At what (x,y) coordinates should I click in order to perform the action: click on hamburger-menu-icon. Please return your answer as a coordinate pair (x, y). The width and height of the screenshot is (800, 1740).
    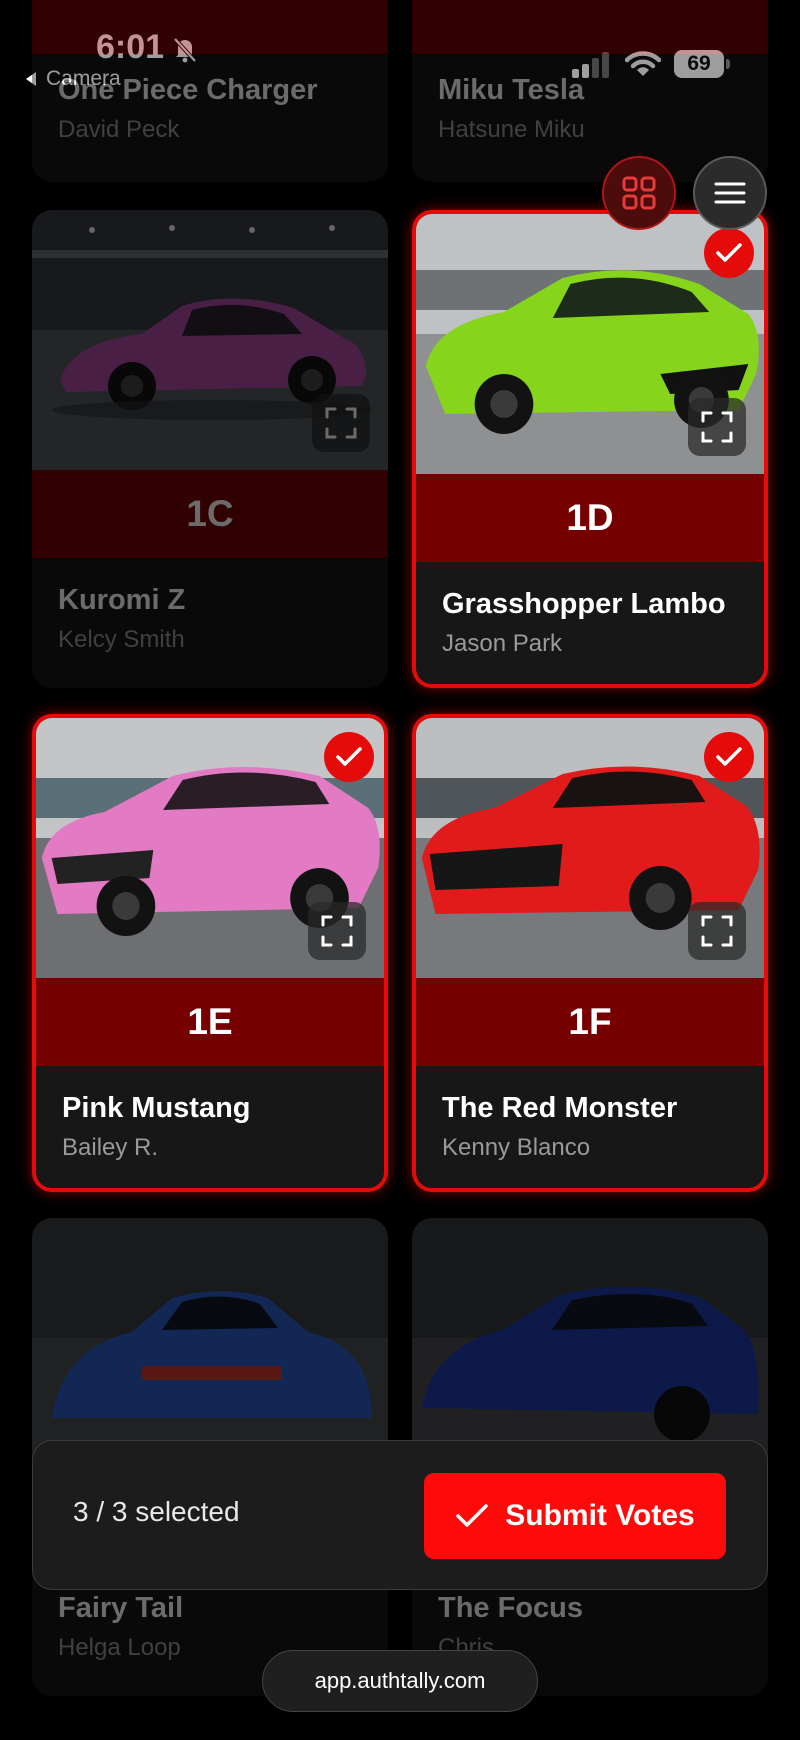
    Looking at the image, I should click on (730, 193).